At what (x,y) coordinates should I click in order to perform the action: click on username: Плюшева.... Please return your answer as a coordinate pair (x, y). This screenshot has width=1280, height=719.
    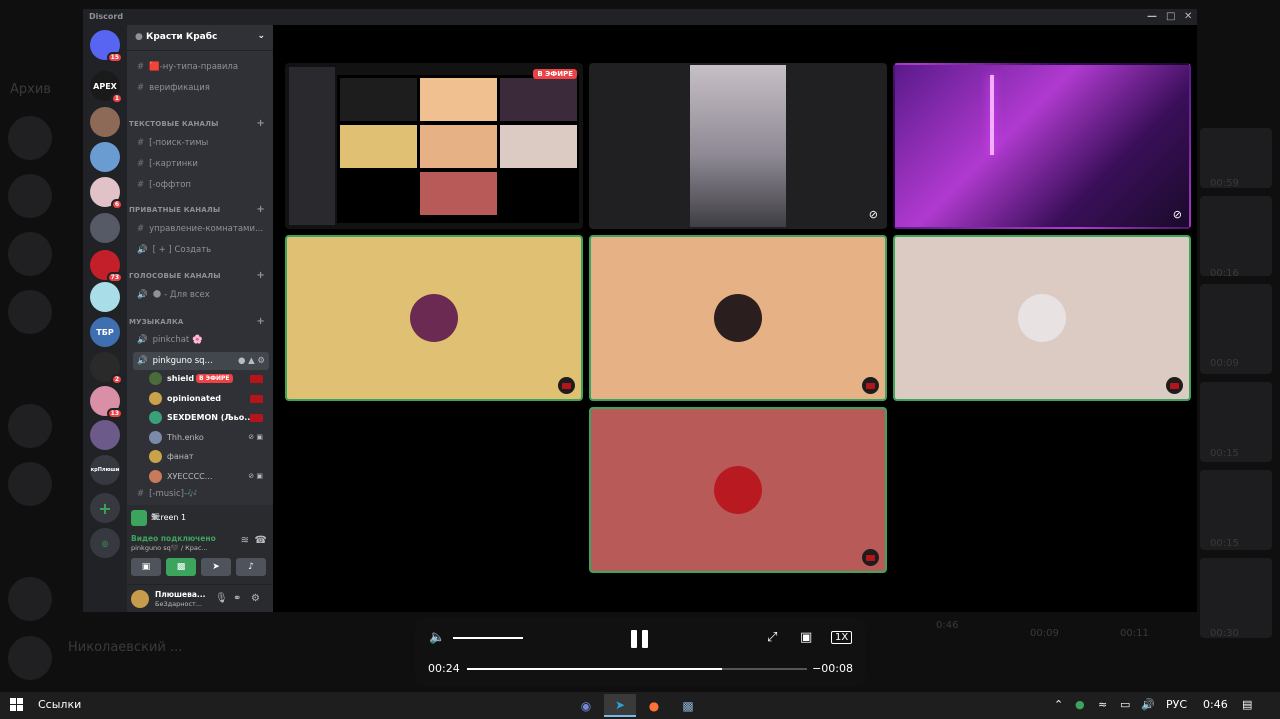
    Looking at the image, I should click on (180, 594).